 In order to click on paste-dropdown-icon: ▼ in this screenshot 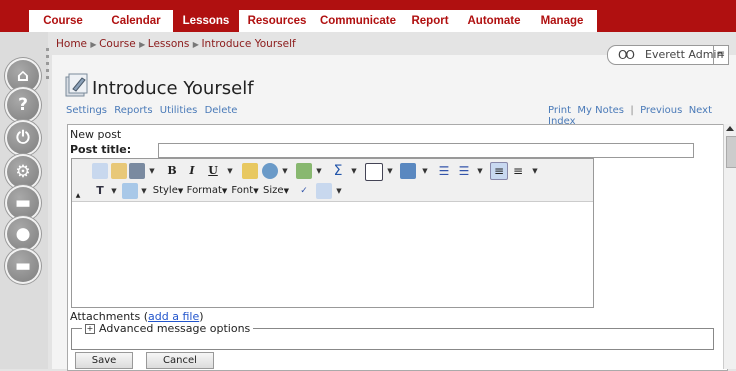, I will do `click(152, 171)`.